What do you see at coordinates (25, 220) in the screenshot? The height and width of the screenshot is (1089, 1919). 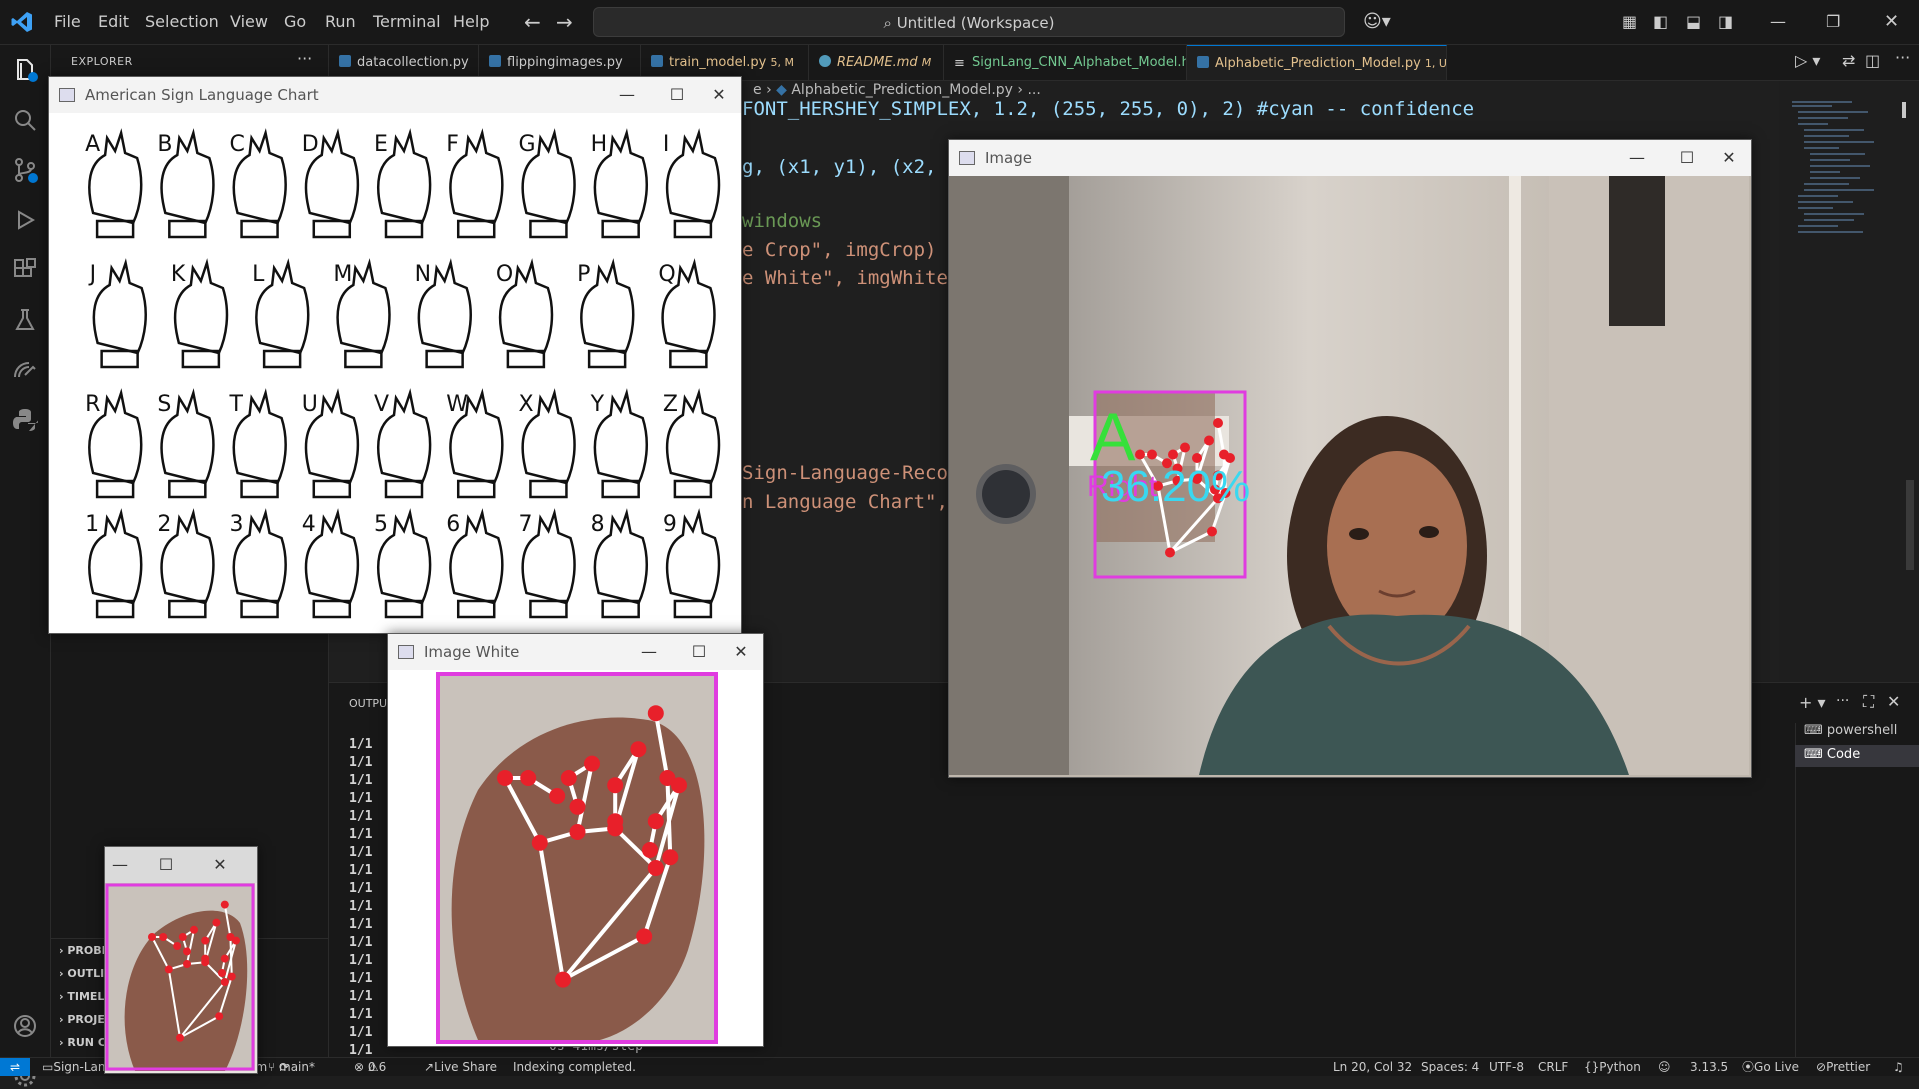 I see `run-debug-icon` at bounding box center [25, 220].